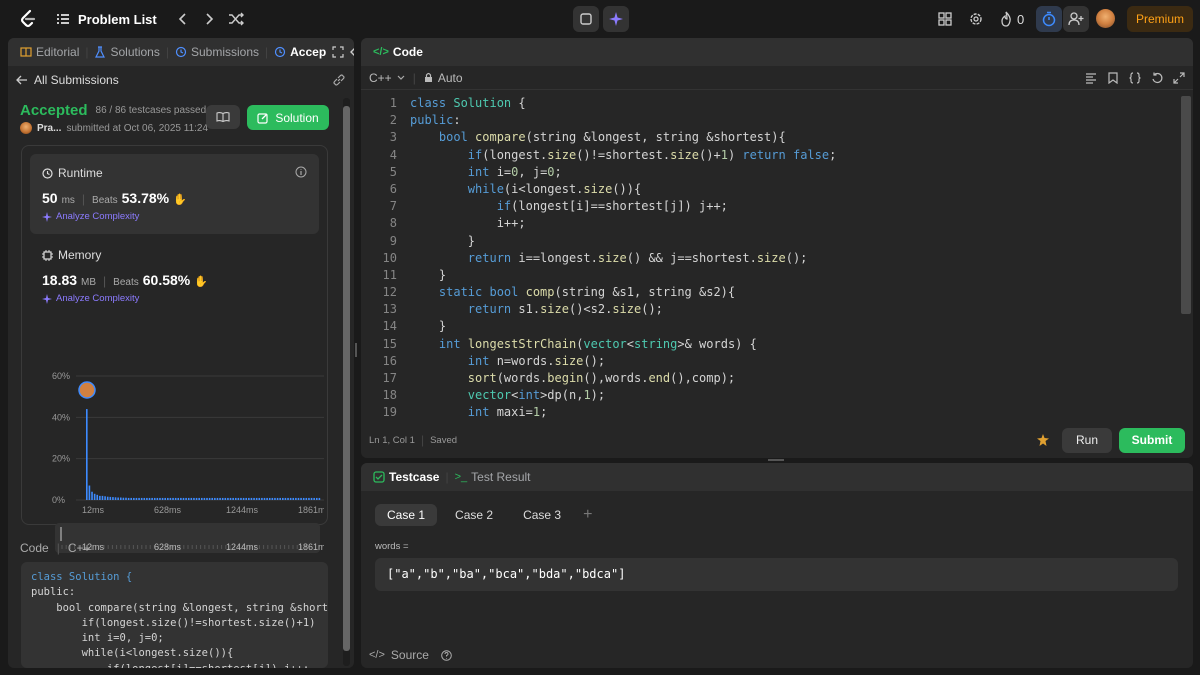 The height and width of the screenshot is (675, 1200). I want to click on book-icon, so click(26, 52).